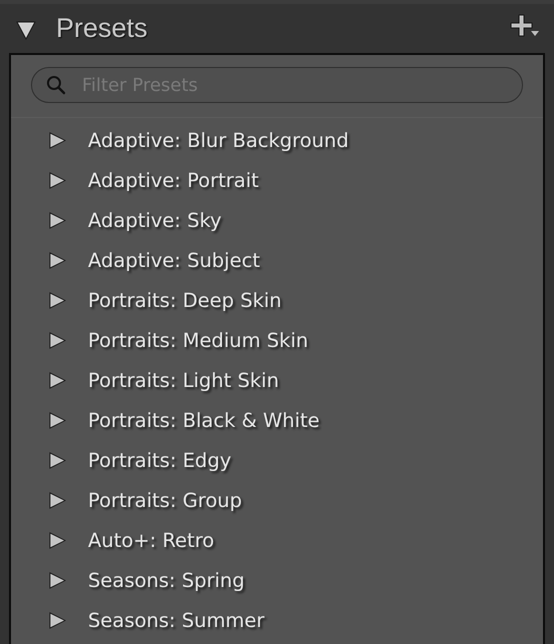  What do you see at coordinates (102, 28) in the screenshot?
I see `panel-title: Presets` at bounding box center [102, 28].